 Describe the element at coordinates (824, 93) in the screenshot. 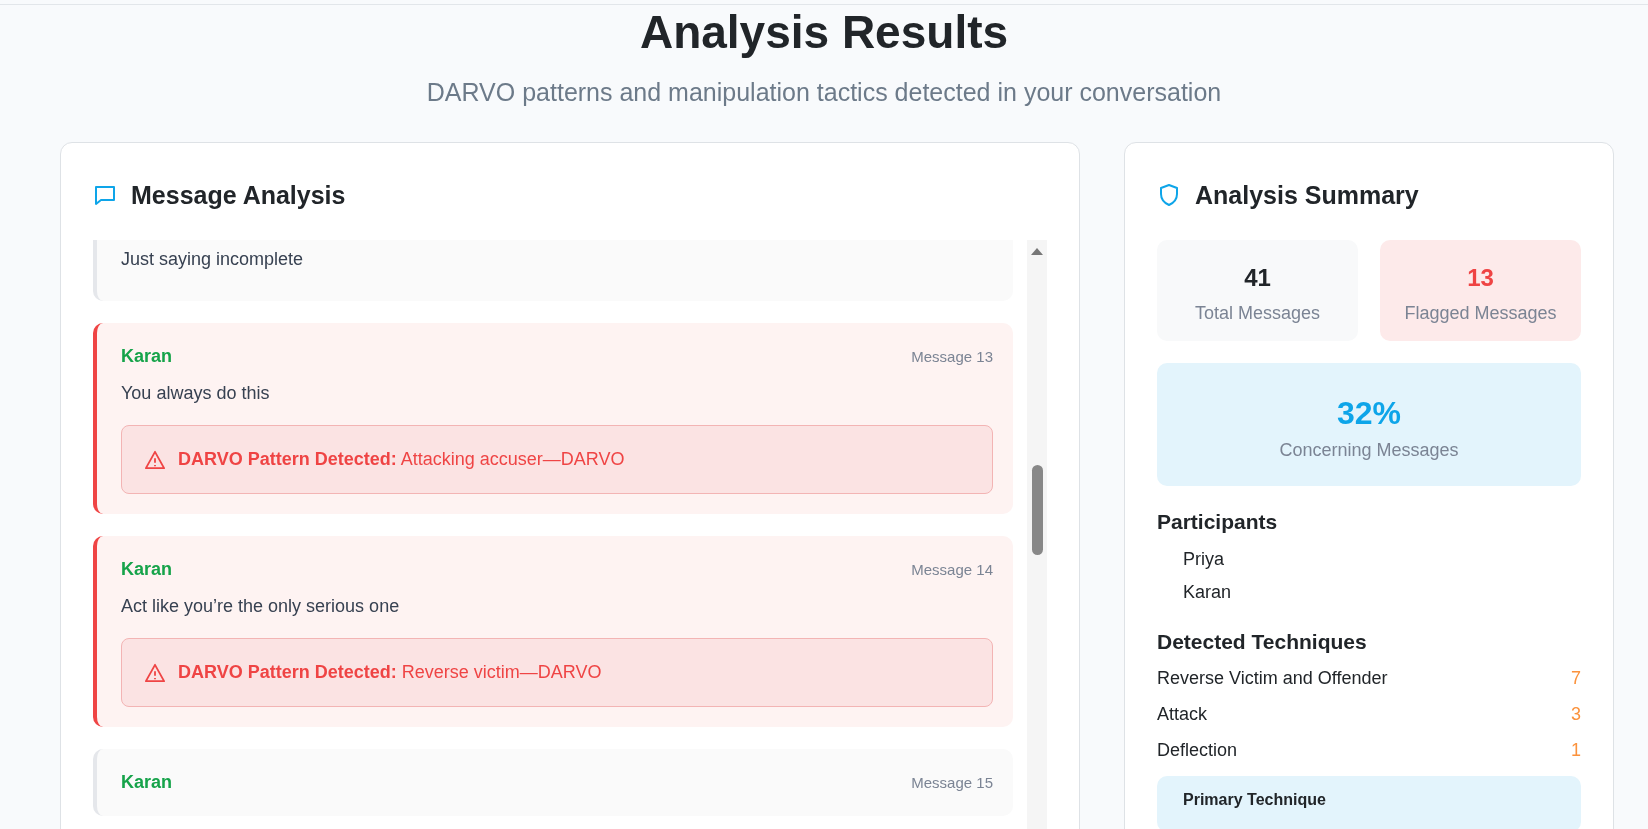

I see `page-subtitle: DARVO patterns and manipulation tactics detected in your conversation` at that location.